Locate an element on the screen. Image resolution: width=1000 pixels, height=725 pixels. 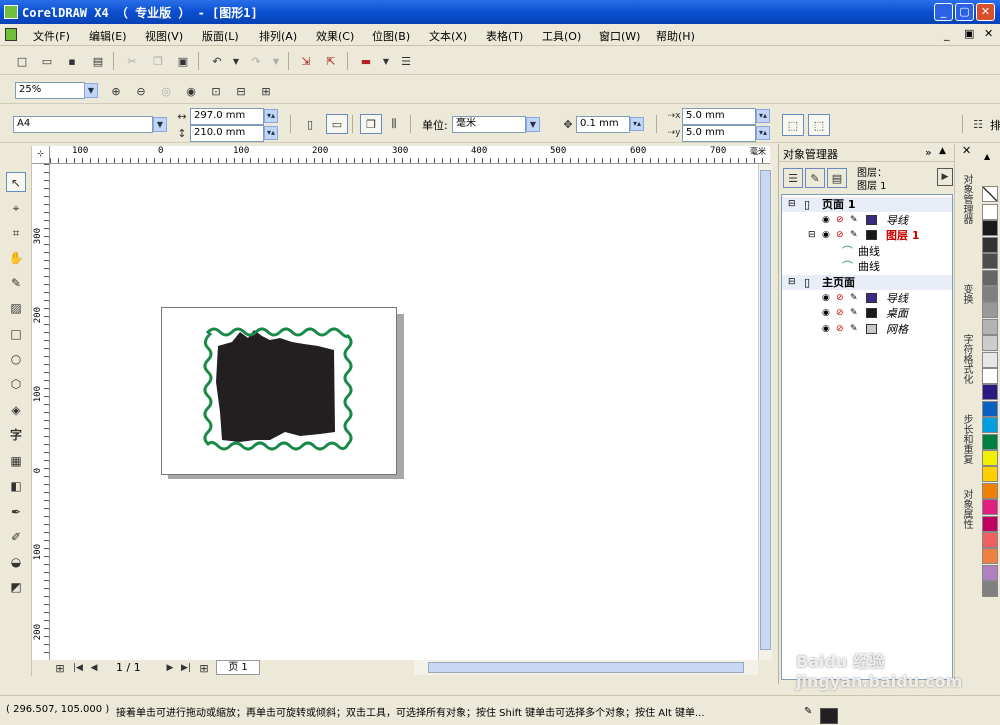
current-page-icon: ⫼ is located at coordinates (394, 124).